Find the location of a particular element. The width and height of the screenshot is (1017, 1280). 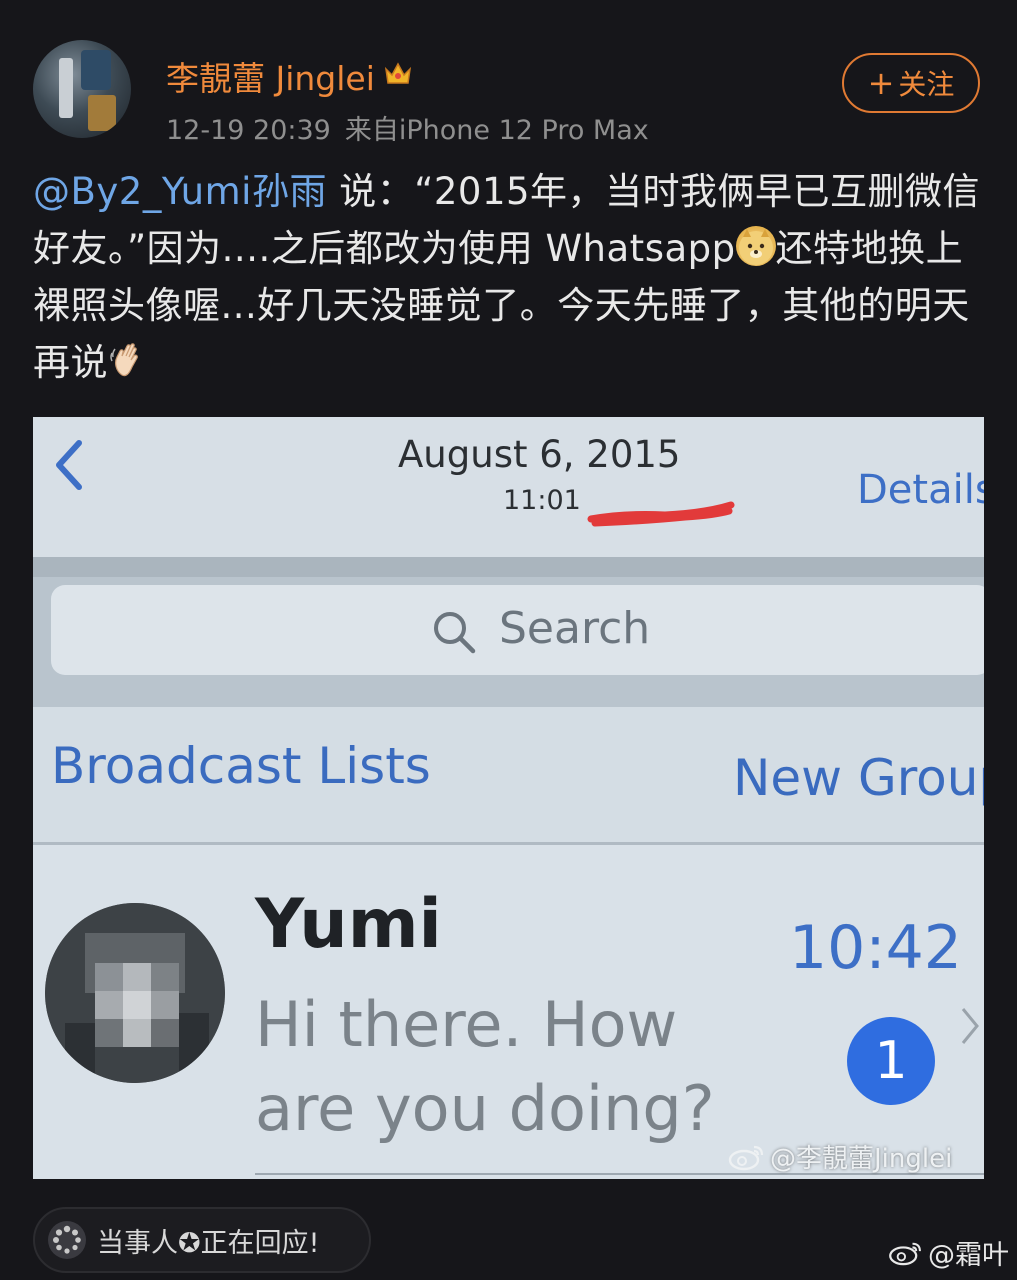

new-group-link: New Group is located at coordinates (858, 778).